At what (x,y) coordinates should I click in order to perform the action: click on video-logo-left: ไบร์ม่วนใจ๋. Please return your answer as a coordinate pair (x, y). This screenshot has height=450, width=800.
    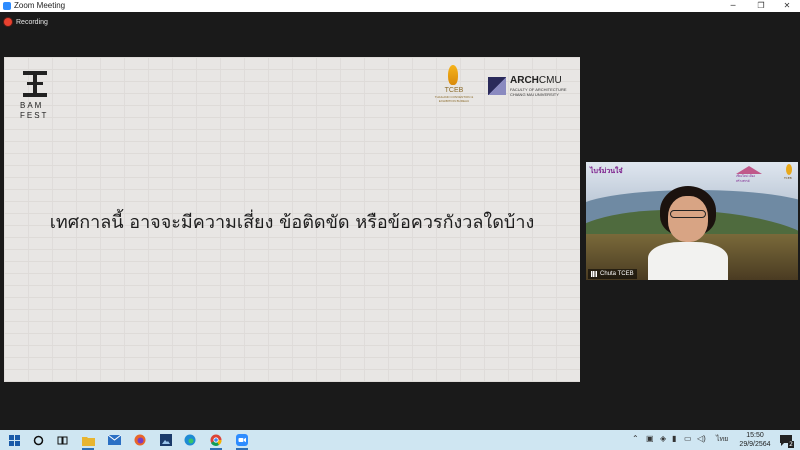
    Looking at the image, I should click on (606, 171).